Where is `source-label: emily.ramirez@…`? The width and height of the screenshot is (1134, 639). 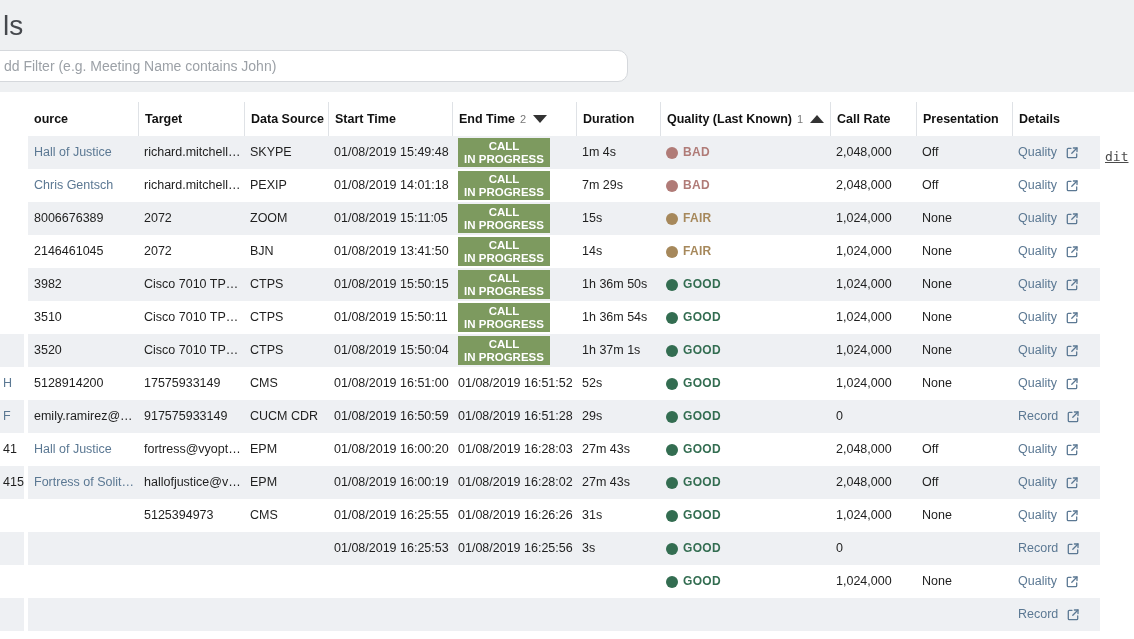 source-label: emily.ramirez@… is located at coordinates (83, 416).